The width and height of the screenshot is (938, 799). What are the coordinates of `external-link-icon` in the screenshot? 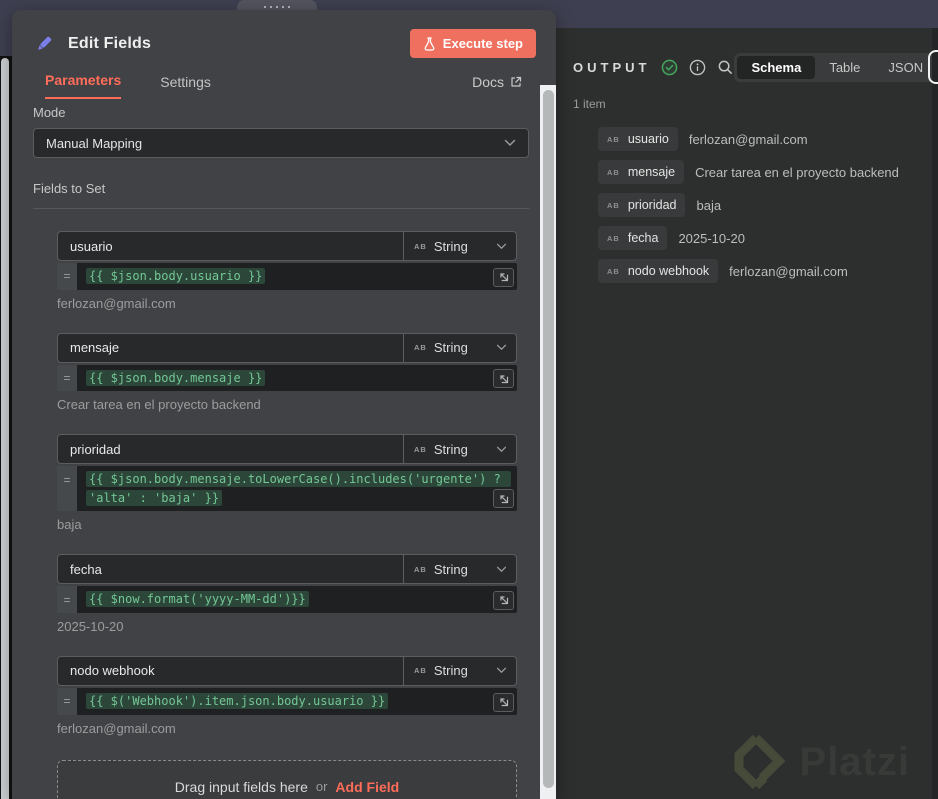 It's located at (516, 81).